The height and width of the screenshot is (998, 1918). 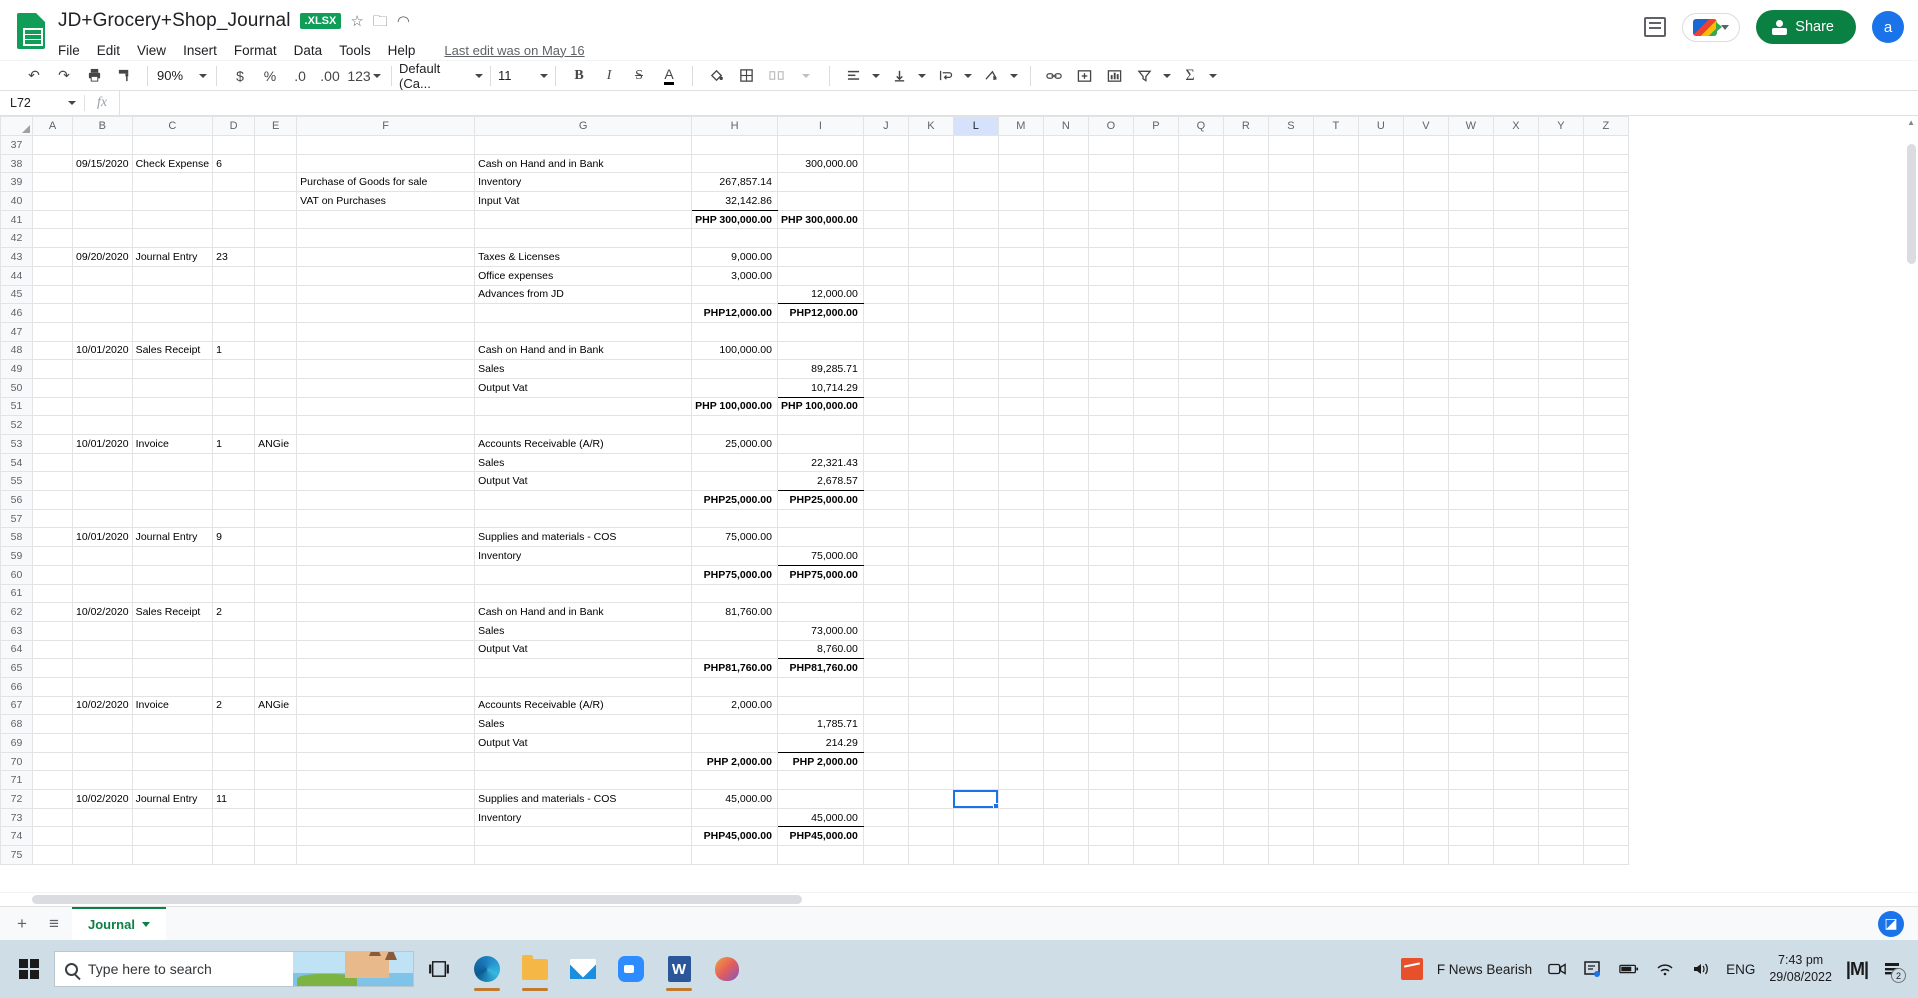 I want to click on cell-D56, so click(x=234, y=500).